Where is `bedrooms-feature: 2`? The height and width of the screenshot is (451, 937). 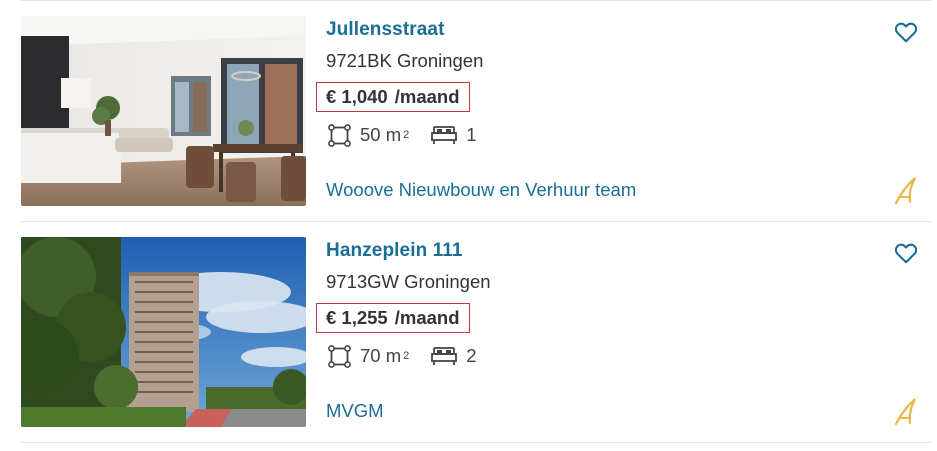 bedrooms-feature: 2 is located at coordinates (454, 356).